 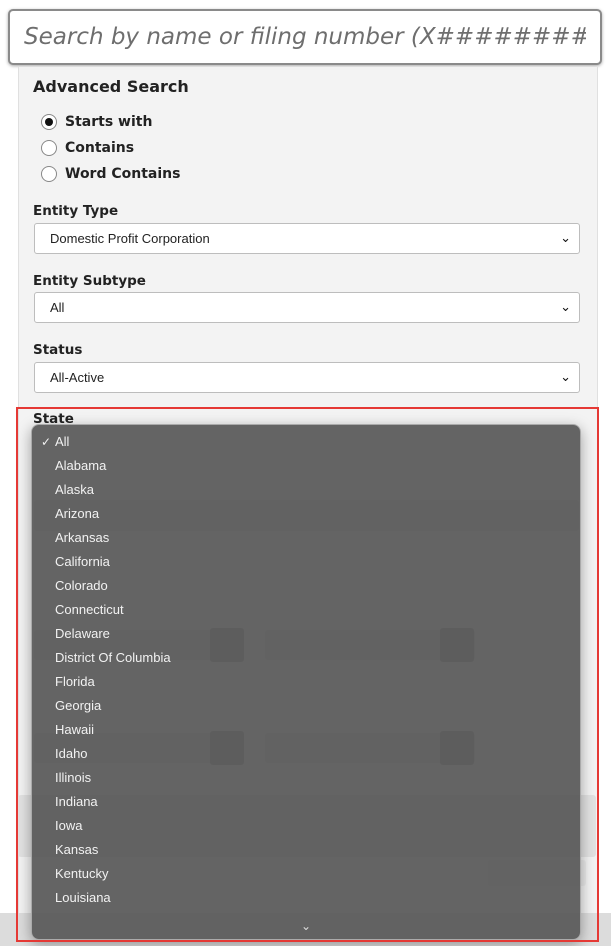 I want to click on radio-label: Contains, so click(x=100, y=148).